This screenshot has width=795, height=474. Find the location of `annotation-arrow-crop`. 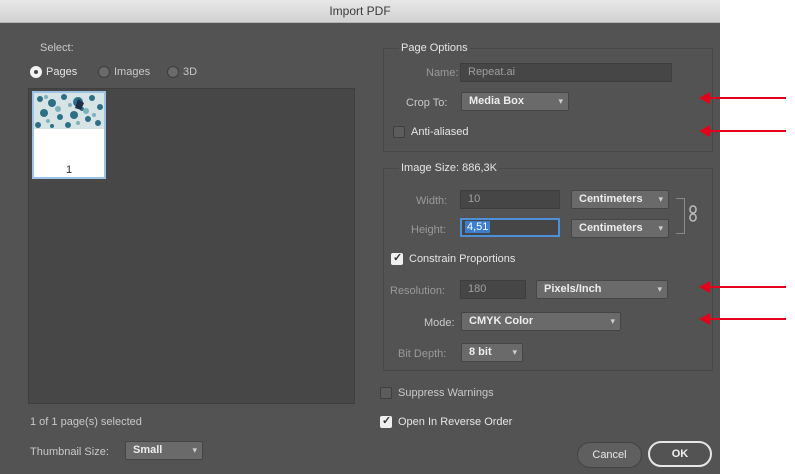

annotation-arrow-crop is located at coordinates (742, 98).